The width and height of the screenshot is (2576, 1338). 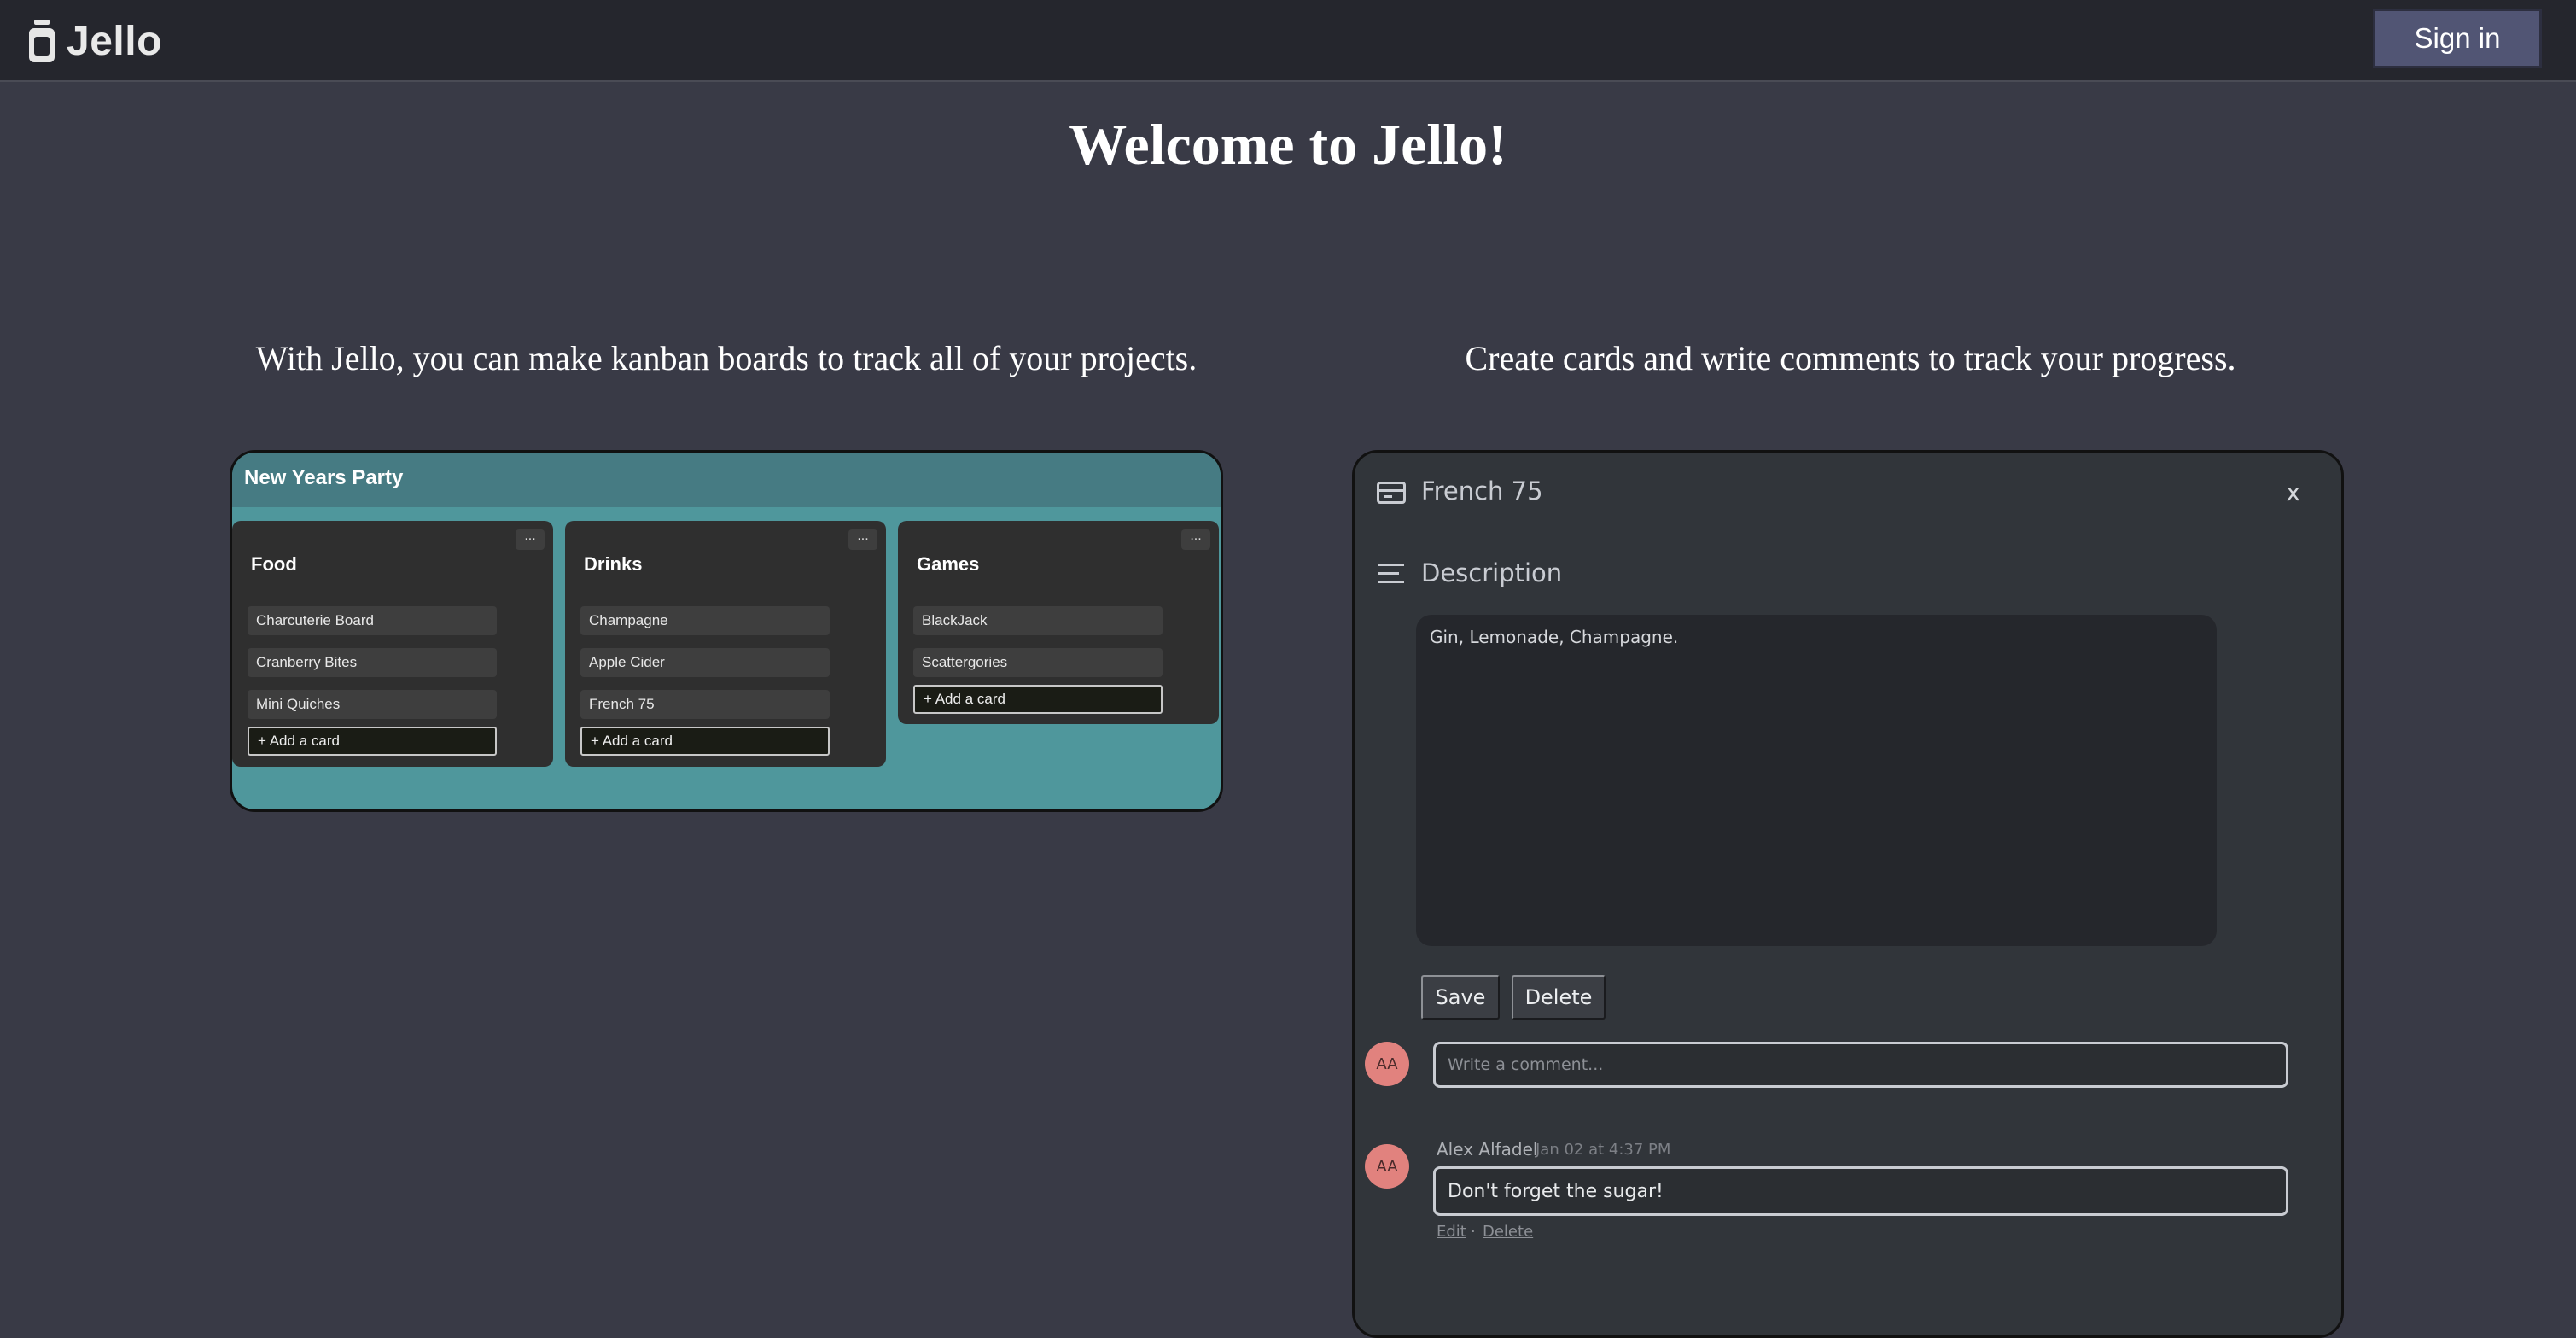 I want to click on card-item: French 75, so click(x=705, y=705).